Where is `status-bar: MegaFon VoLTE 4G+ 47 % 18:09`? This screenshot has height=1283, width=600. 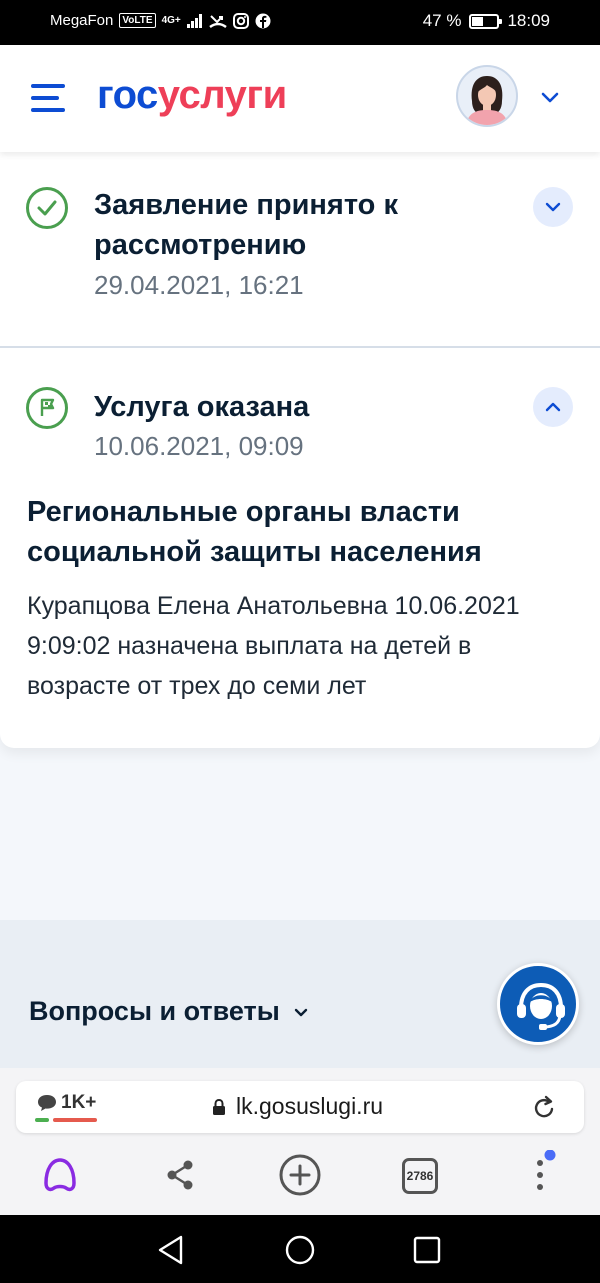 status-bar: MegaFon VoLTE 4G+ 47 % 18:09 is located at coordinates (300, 22).